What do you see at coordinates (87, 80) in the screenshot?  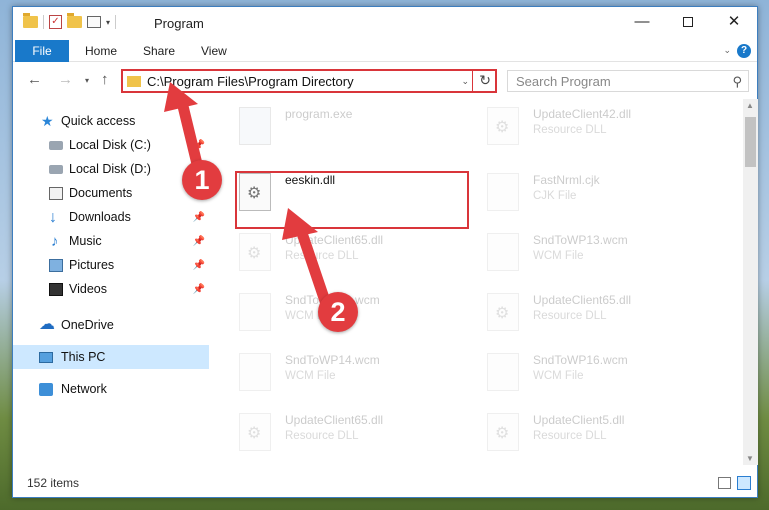 I see `recent-locations-chevron-icon: ▾` at bounding box center [87, 80].